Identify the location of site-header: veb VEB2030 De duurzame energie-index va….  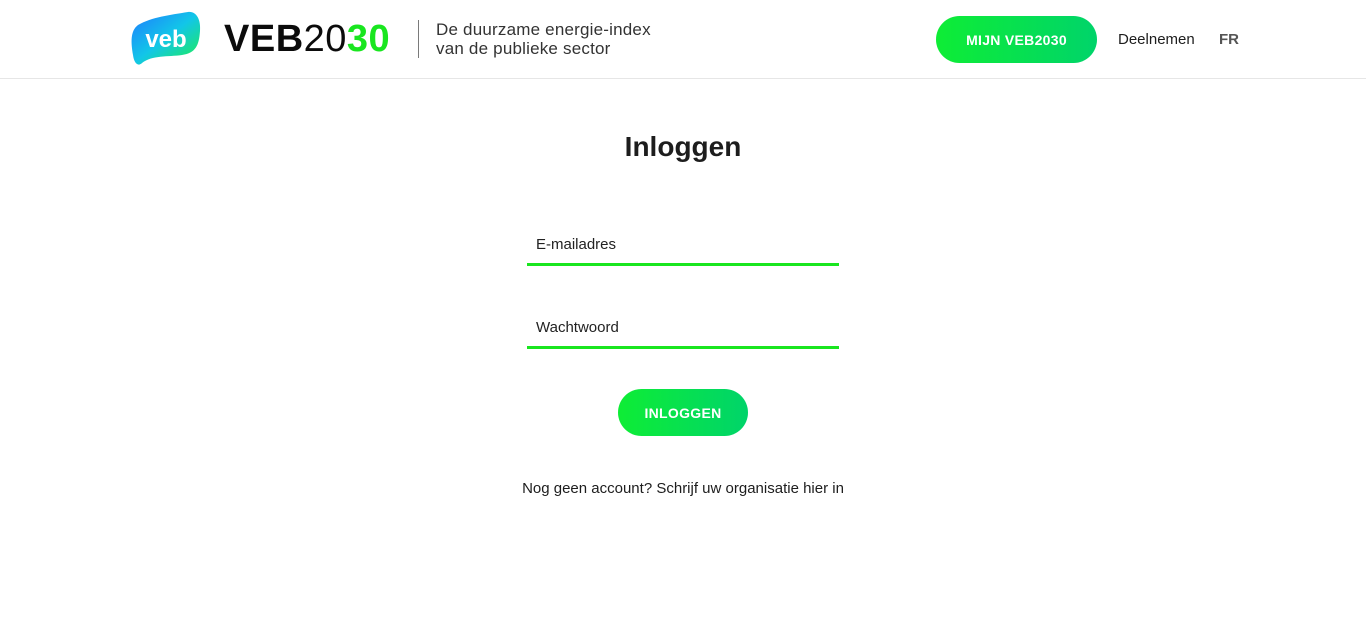
(683, 39).